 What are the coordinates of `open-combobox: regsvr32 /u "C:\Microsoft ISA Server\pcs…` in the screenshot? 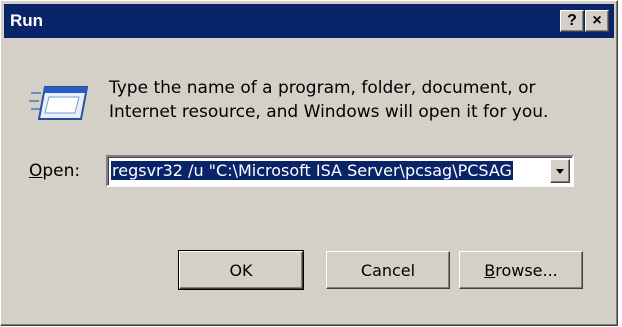 It's located at (340, 171).